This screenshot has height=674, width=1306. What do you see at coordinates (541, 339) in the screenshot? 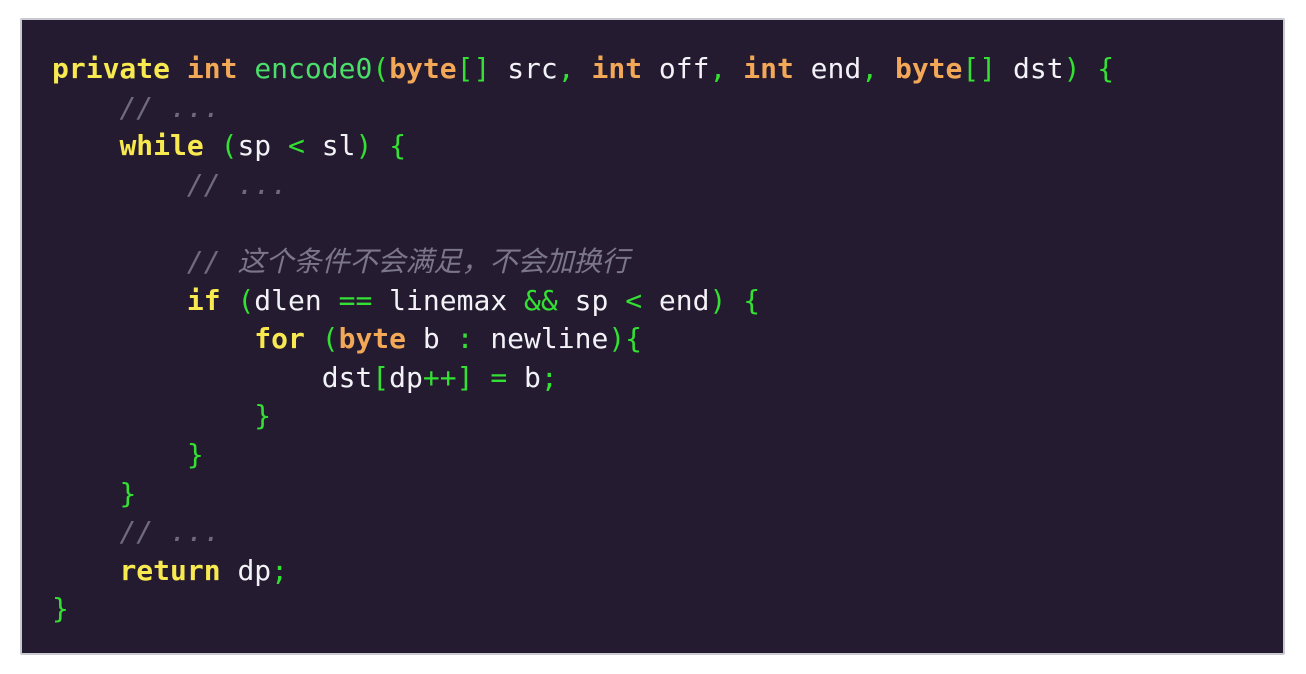
I see `code-token-id: newline` at bounding box center [541, 339].